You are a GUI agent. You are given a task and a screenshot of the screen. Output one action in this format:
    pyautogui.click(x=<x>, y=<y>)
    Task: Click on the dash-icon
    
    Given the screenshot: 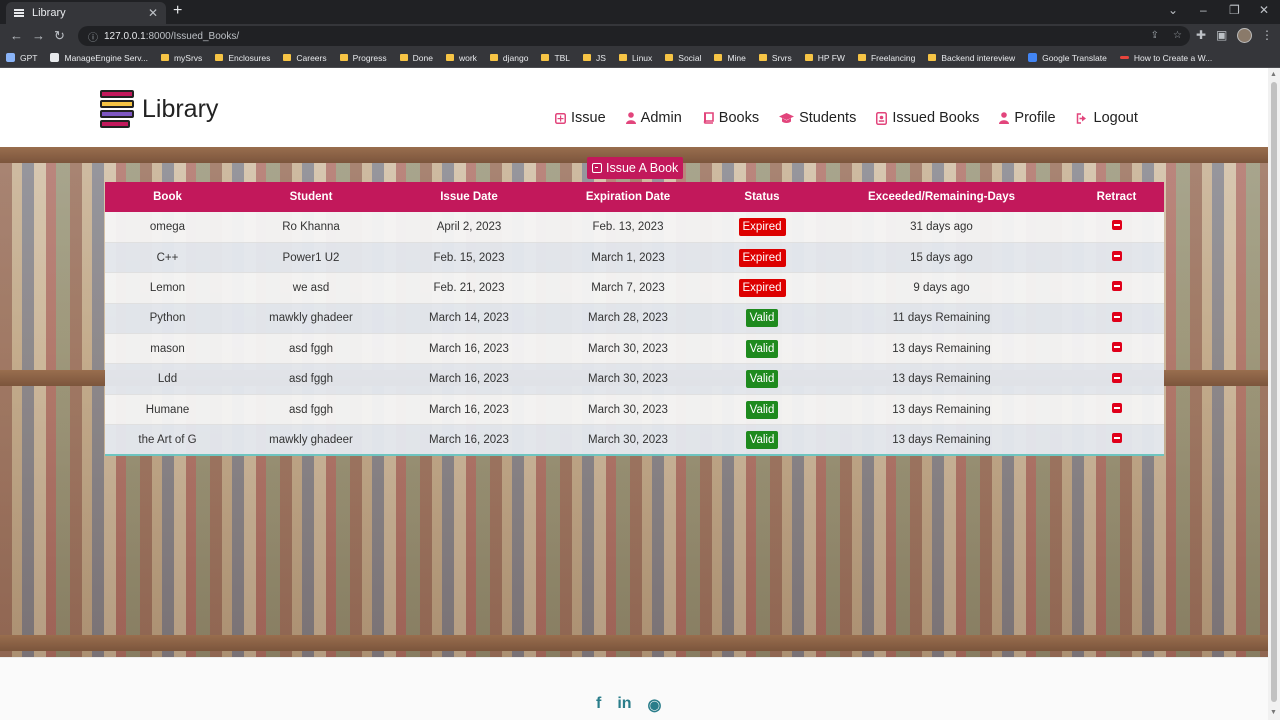 What is the action you would take?
    pyautogui.click(x=1124, y=57)
    